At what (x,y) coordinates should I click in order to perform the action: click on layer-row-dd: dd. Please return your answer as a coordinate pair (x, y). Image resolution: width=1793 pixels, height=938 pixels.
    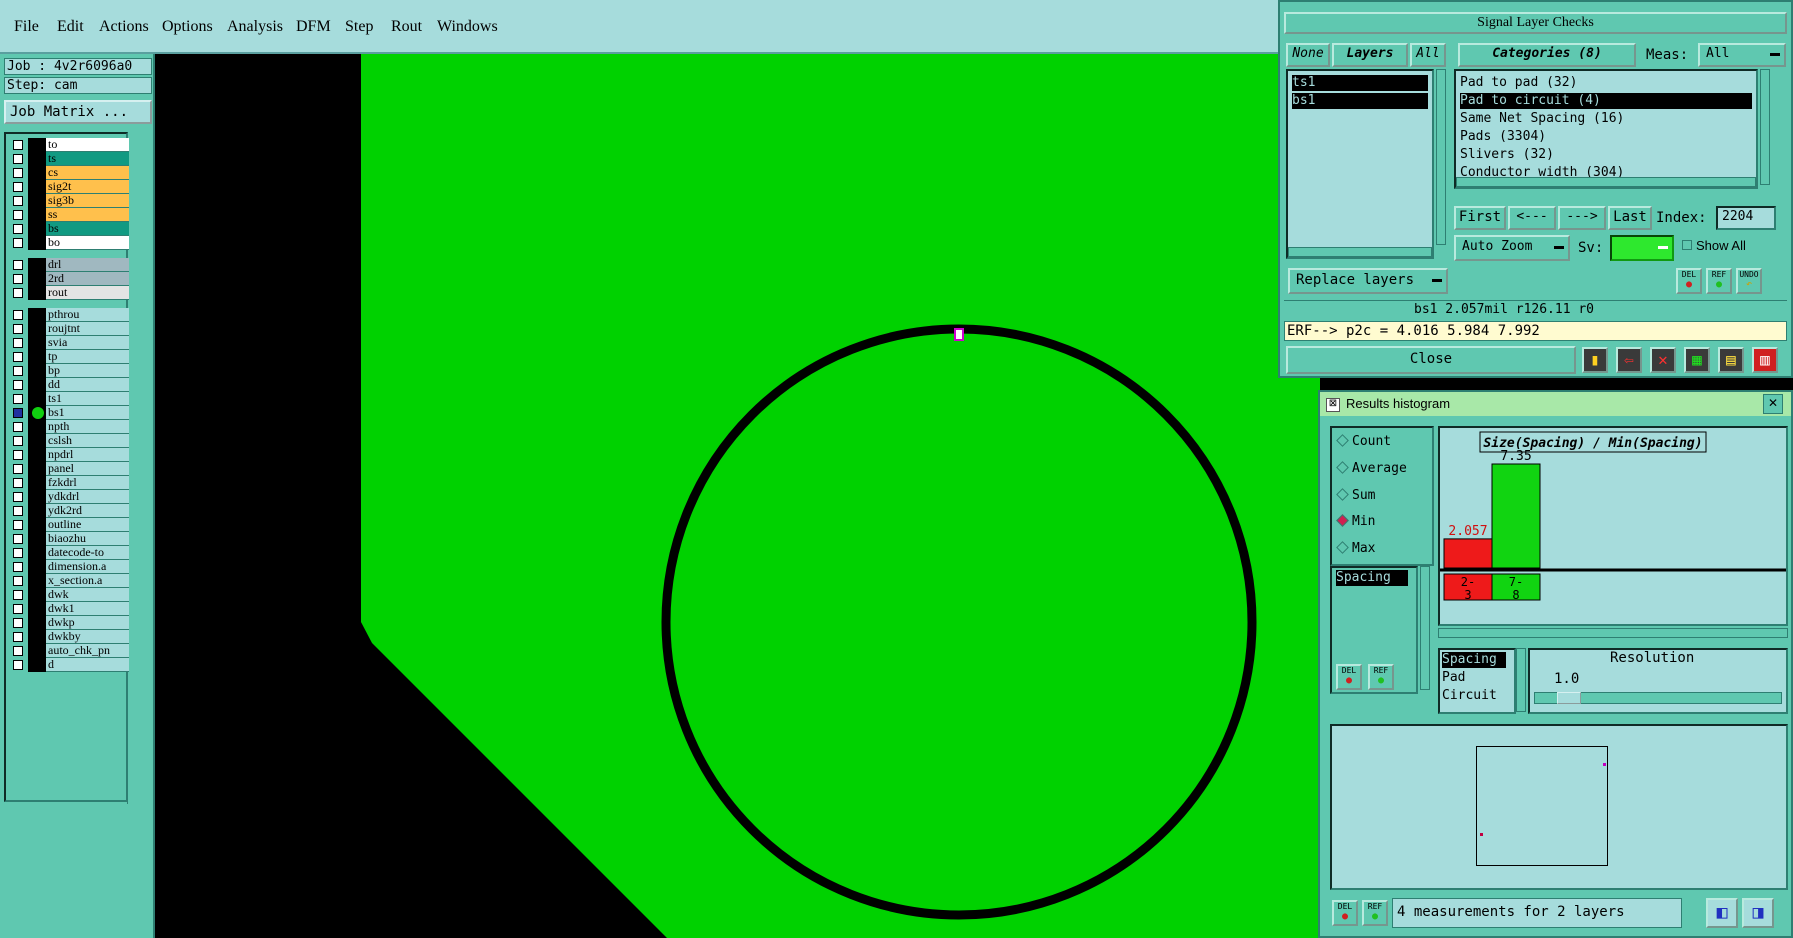
    Looking at the image, I should click on (68, 385).